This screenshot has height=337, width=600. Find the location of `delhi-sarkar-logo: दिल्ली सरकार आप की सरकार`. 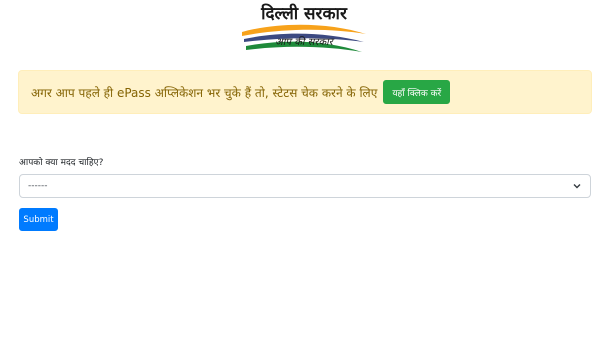

delhi-sarkar-logo: दिल्ली सरकार आप की सरकार is located at coordinates (304, 31).